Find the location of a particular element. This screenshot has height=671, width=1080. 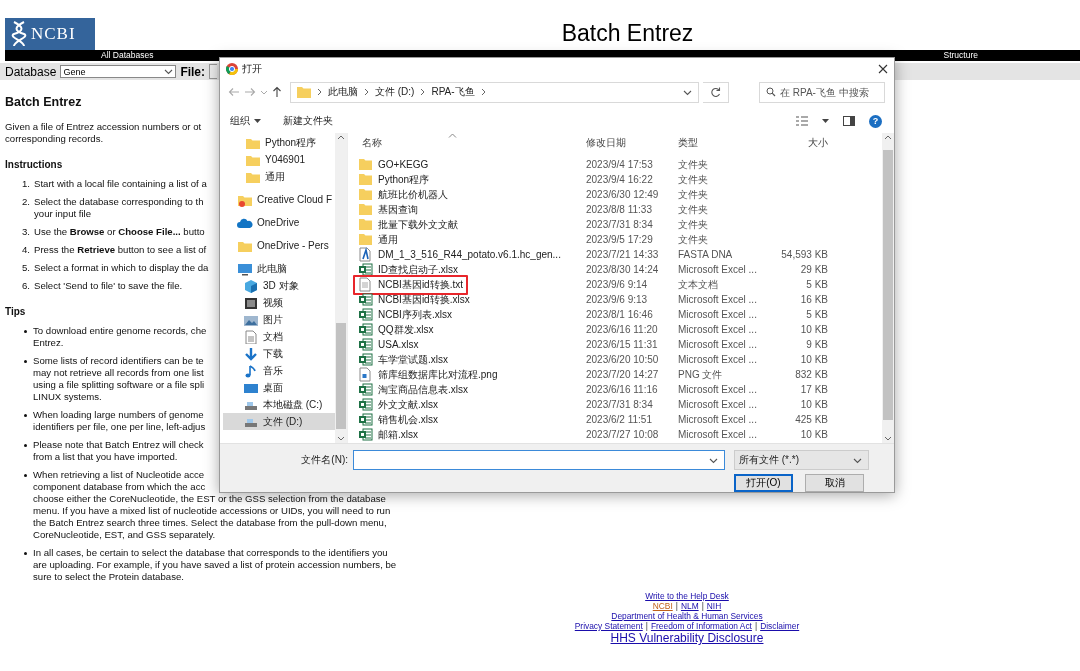

file-name: 邮箱.xlsx is located at coordinates (398, 434).